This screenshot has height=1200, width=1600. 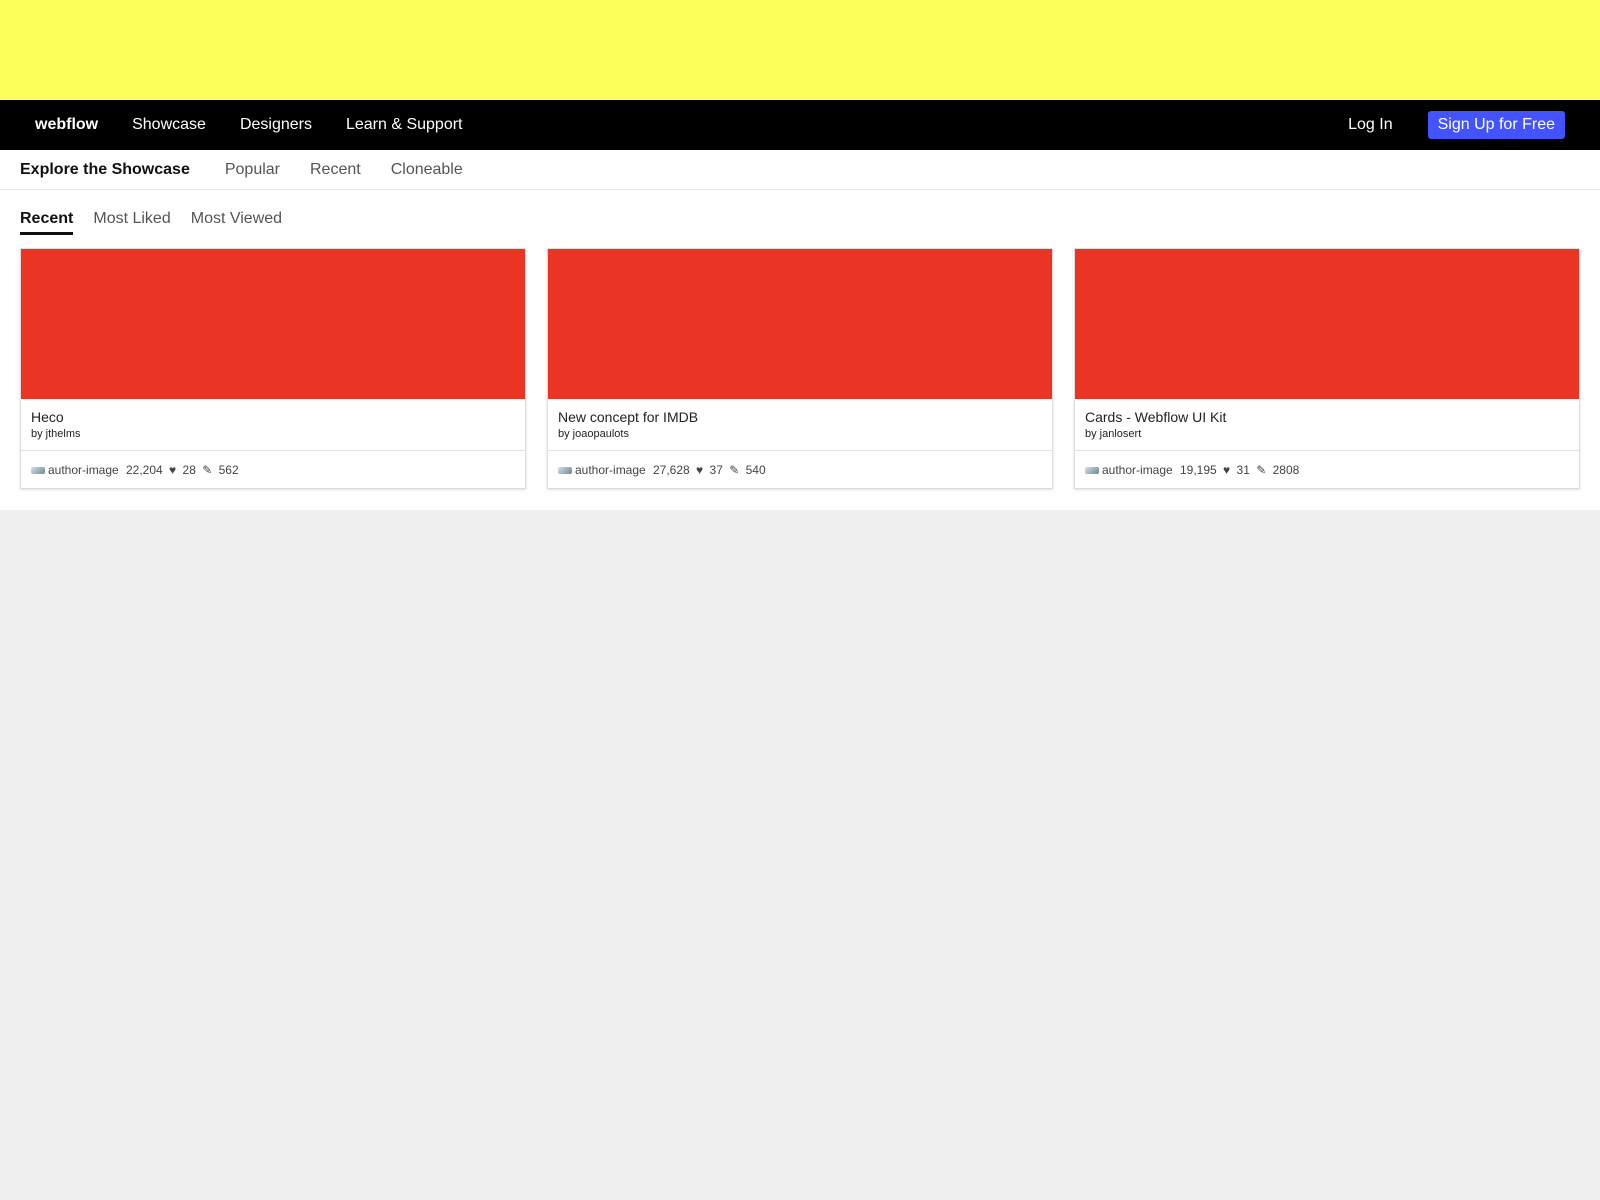 I want to click on card-author: by joaopaulots, so click(x=800, y=434).